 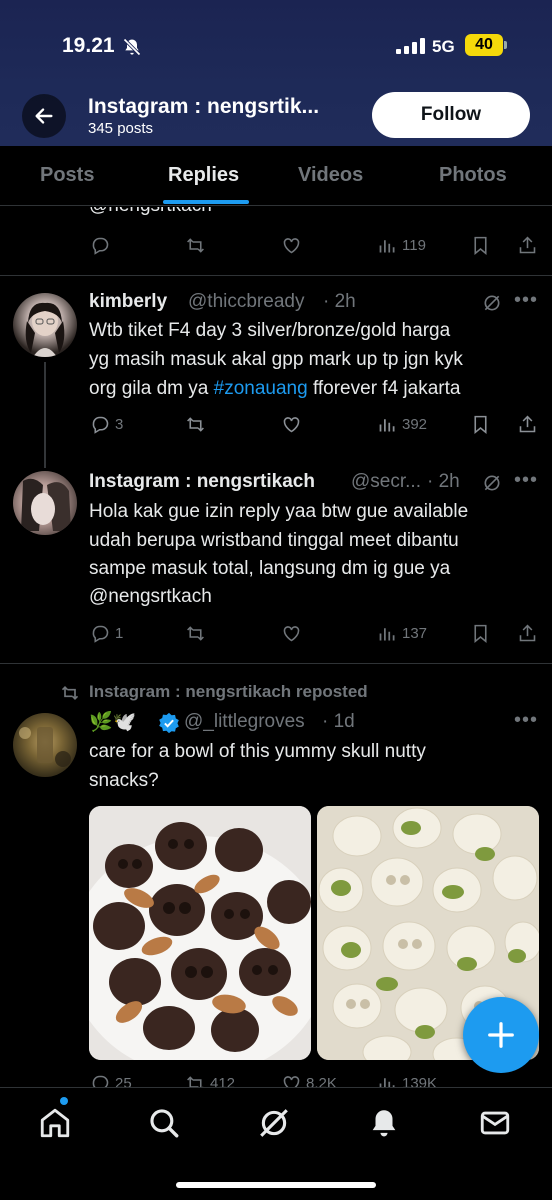 I want to click on views-count: 139K, so click(x=420, y=1081).